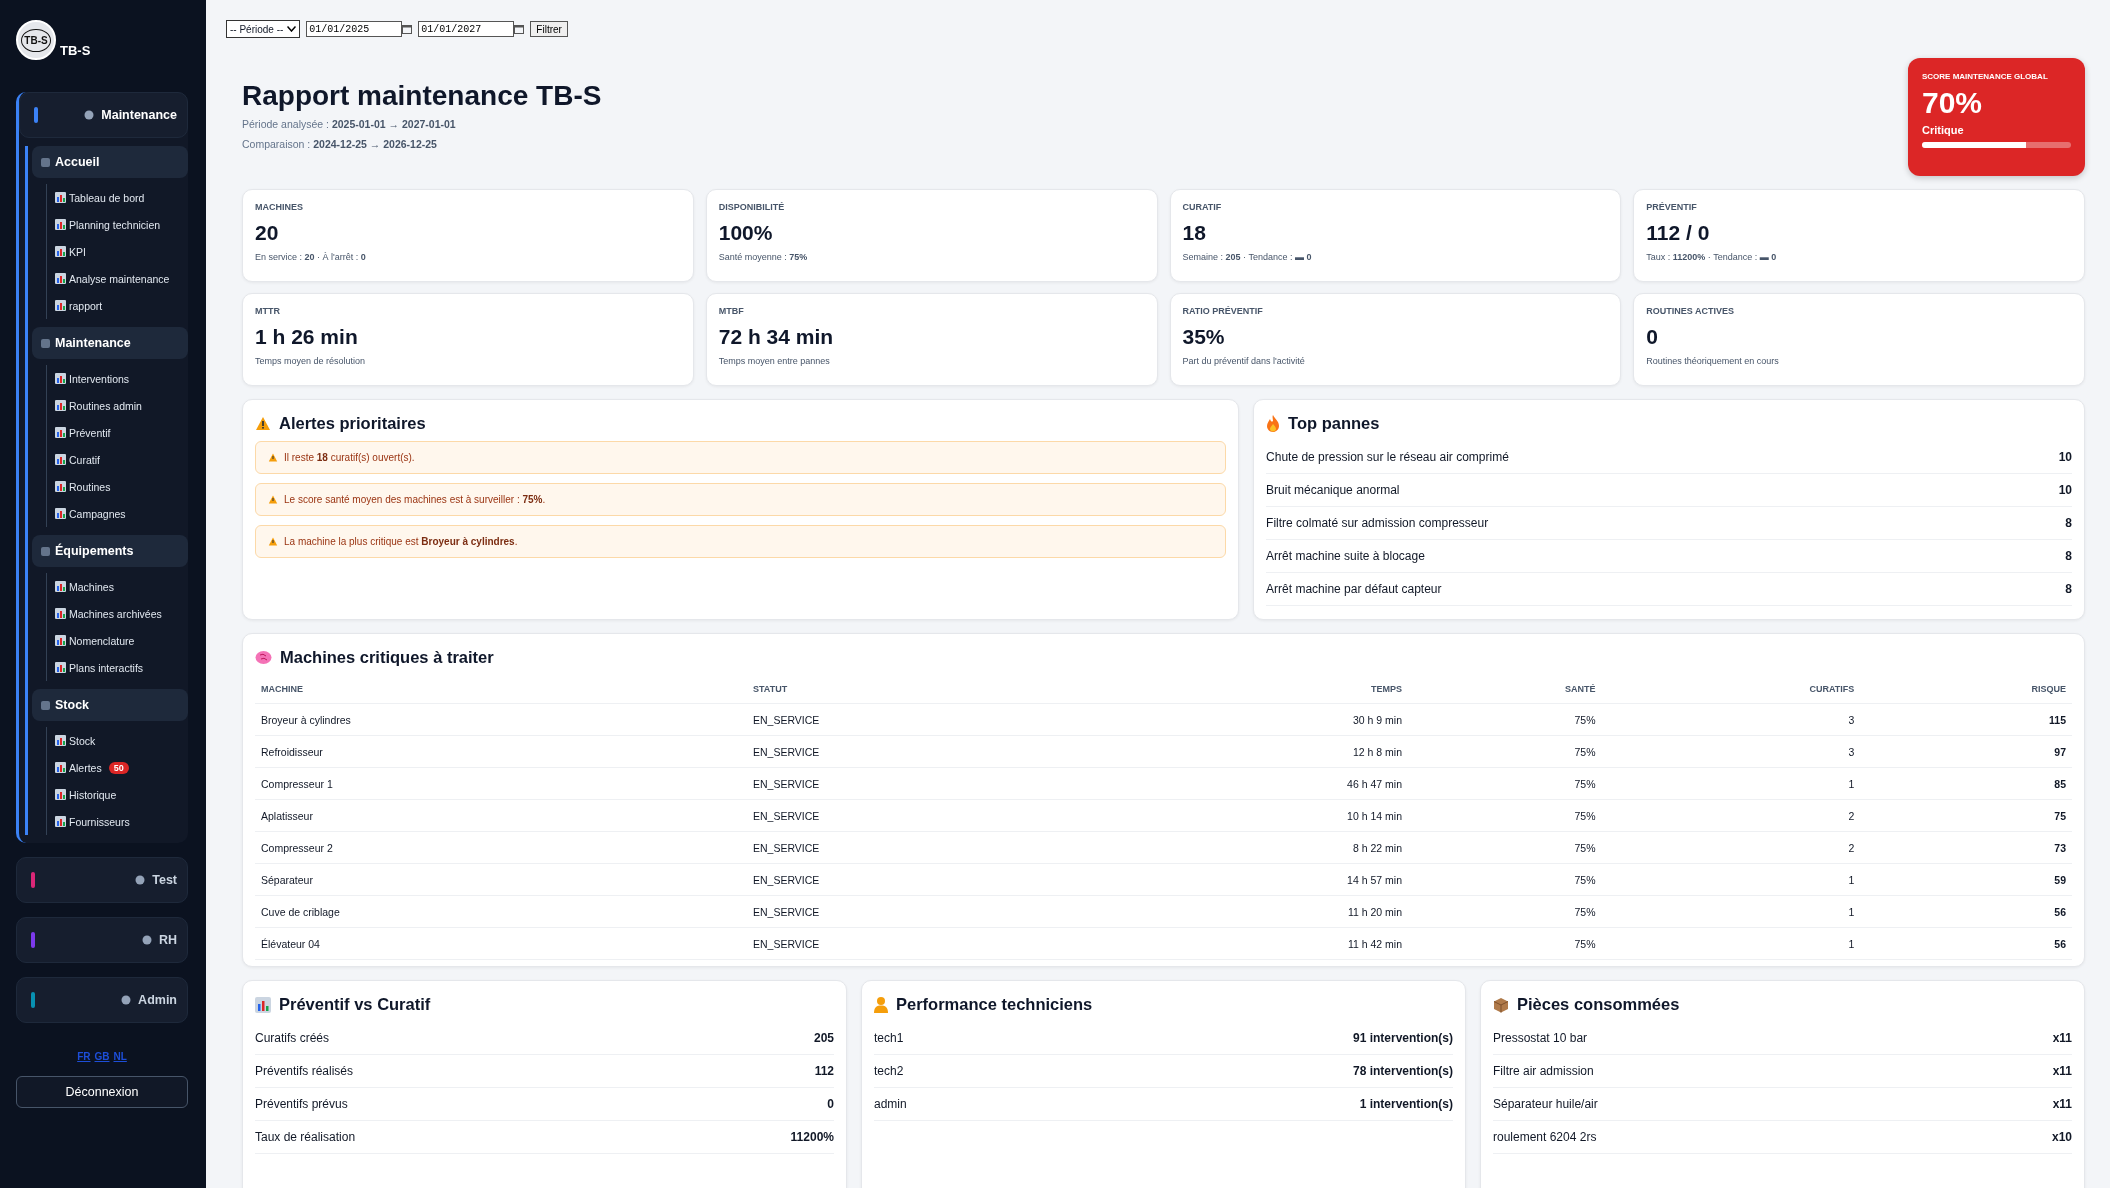 The width and height of the screenshot is (2110, 1188). Describe the element at coordinates (157, 1000) in the screenshot. I see `menu-group-label: Admin` at that location.